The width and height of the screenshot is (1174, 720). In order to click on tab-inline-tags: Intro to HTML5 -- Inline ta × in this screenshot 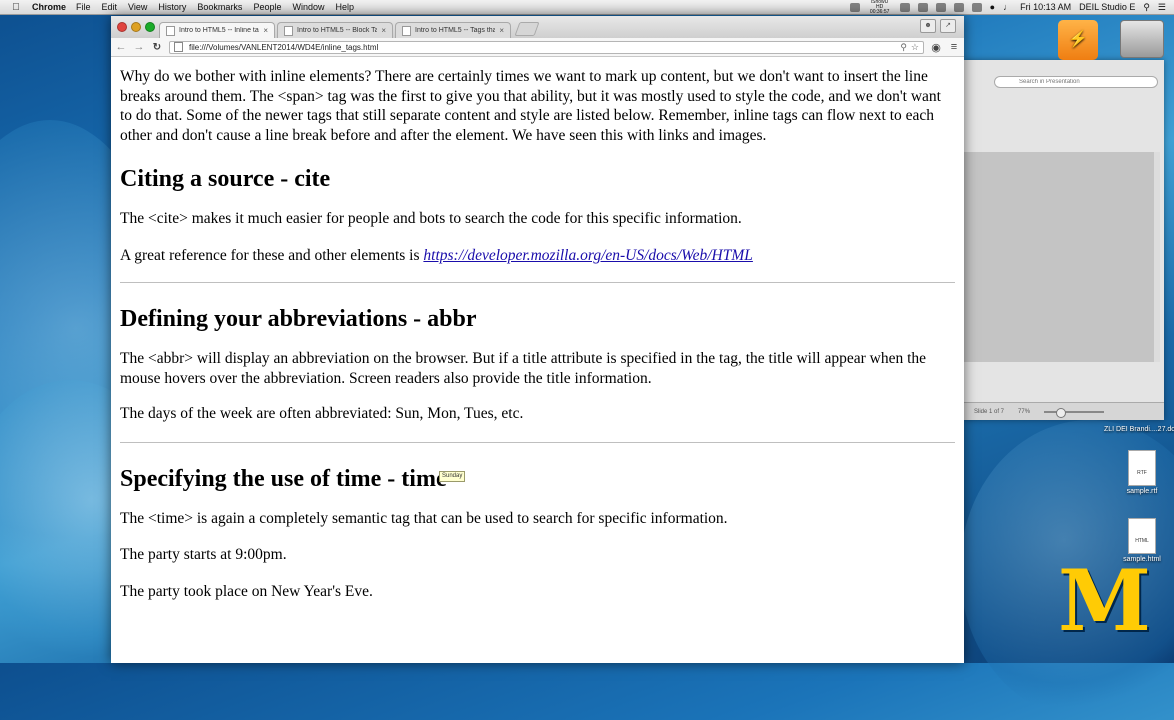, I will do `click(217, 30)`.